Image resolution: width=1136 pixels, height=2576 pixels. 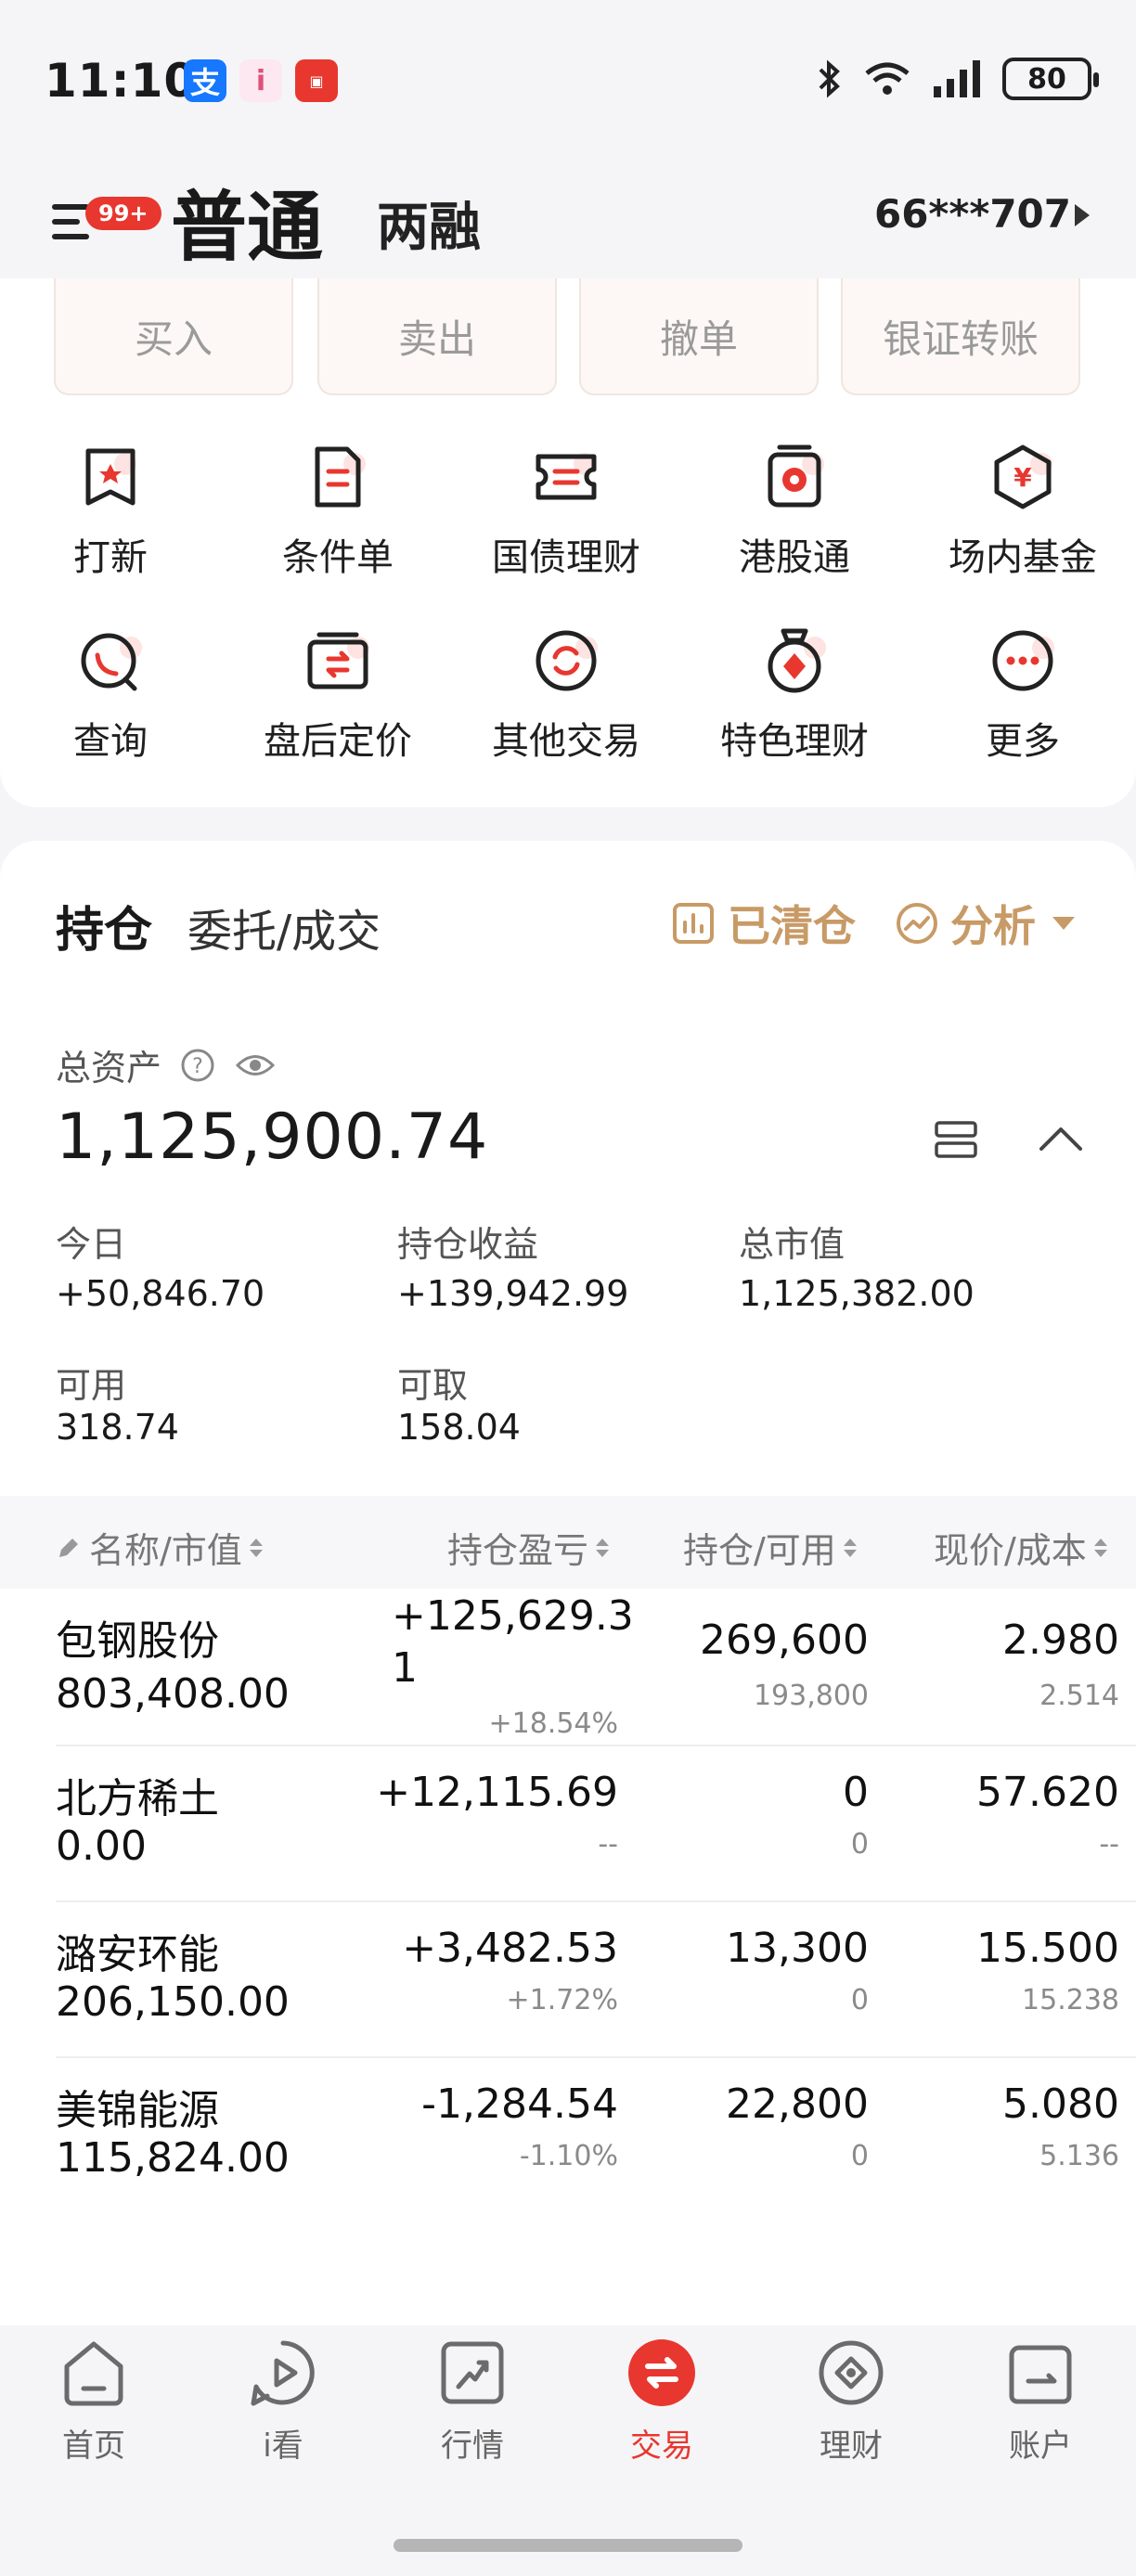 I want to click on grid-item-featured-wealth: 特色理财, so click(x=794, y=696).